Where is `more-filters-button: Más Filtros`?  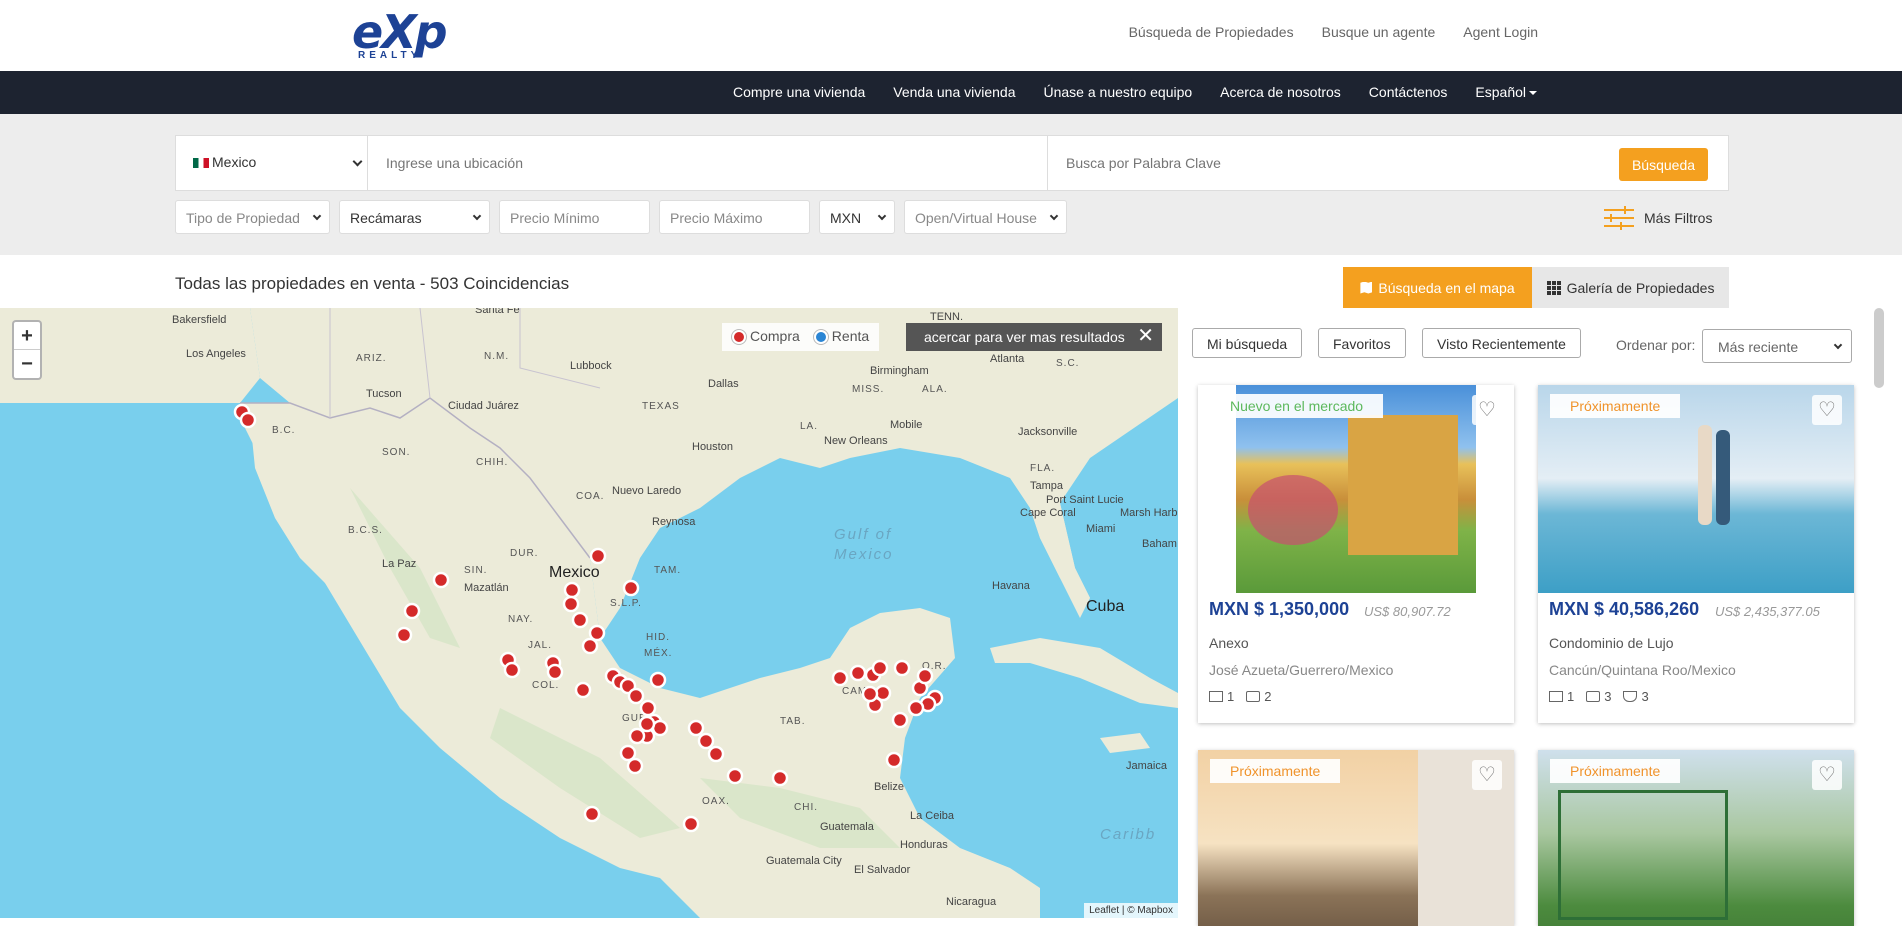 more-filters-button: Más Filtros is located at coordinates (1658, 218).